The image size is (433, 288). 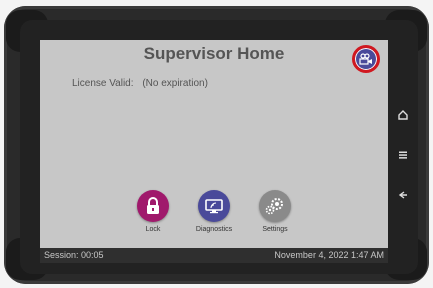 What do you see at coordinates (214, 53) in the screenshot?
I see `page-title: Supervisor Home` at bounding box center [214, 53].